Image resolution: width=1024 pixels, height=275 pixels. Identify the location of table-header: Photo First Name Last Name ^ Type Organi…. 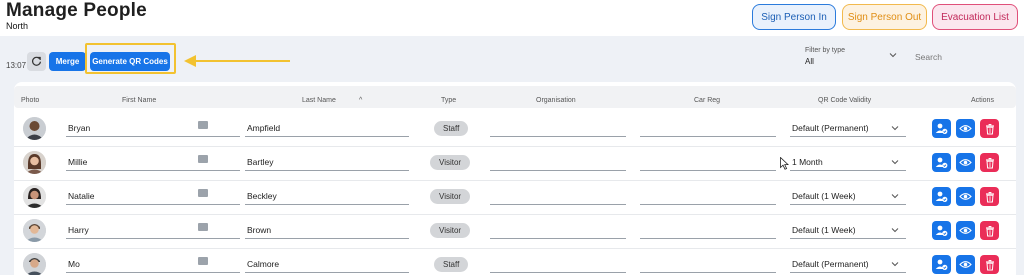
(515, 97).